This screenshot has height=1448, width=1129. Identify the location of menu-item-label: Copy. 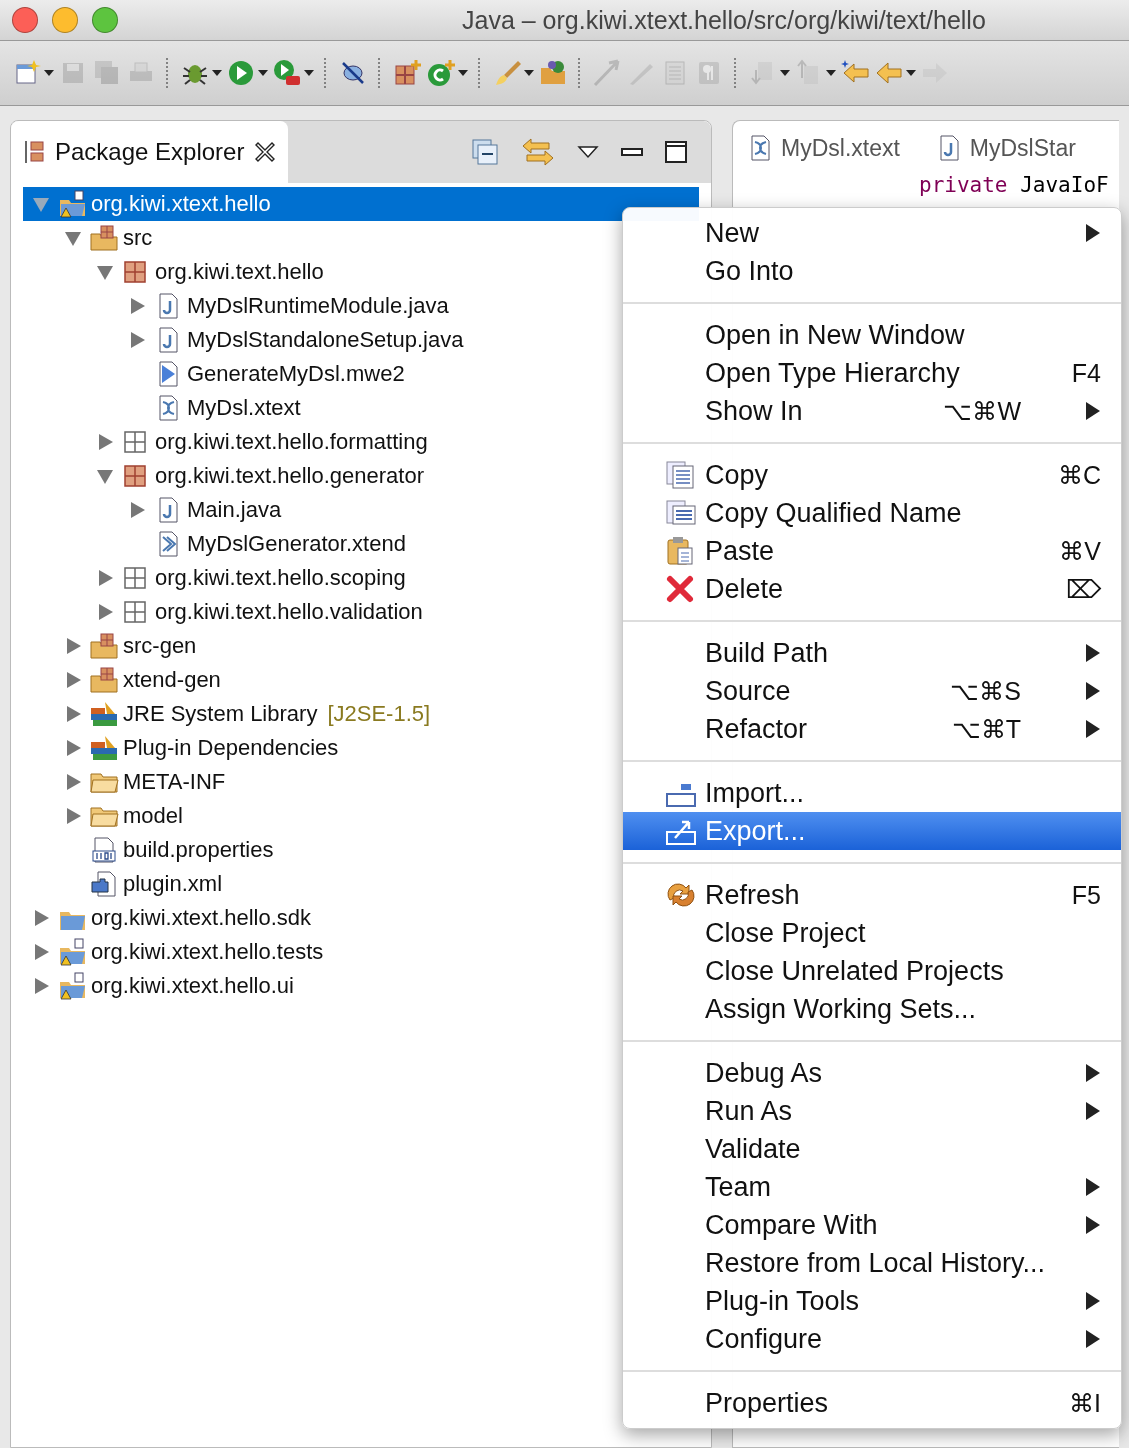
(737, 475).